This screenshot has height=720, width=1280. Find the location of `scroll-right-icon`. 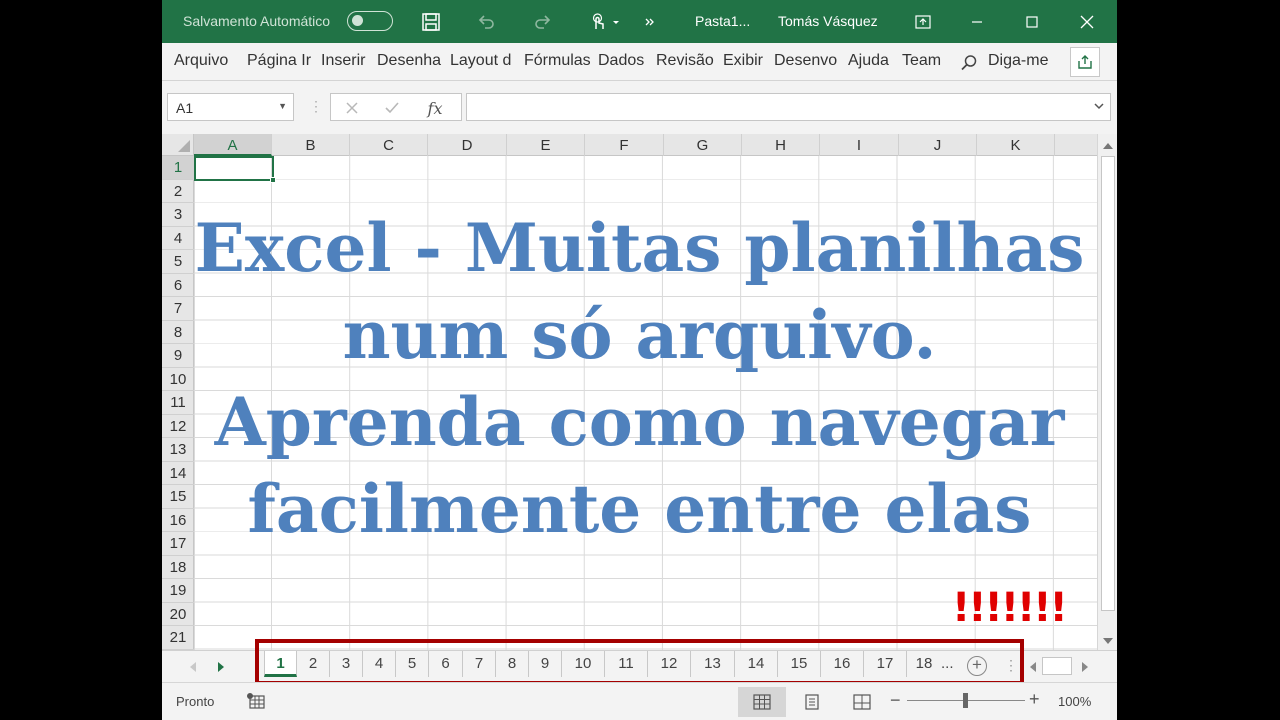

scroll-right-icon is located at coordinates (1085, 667).